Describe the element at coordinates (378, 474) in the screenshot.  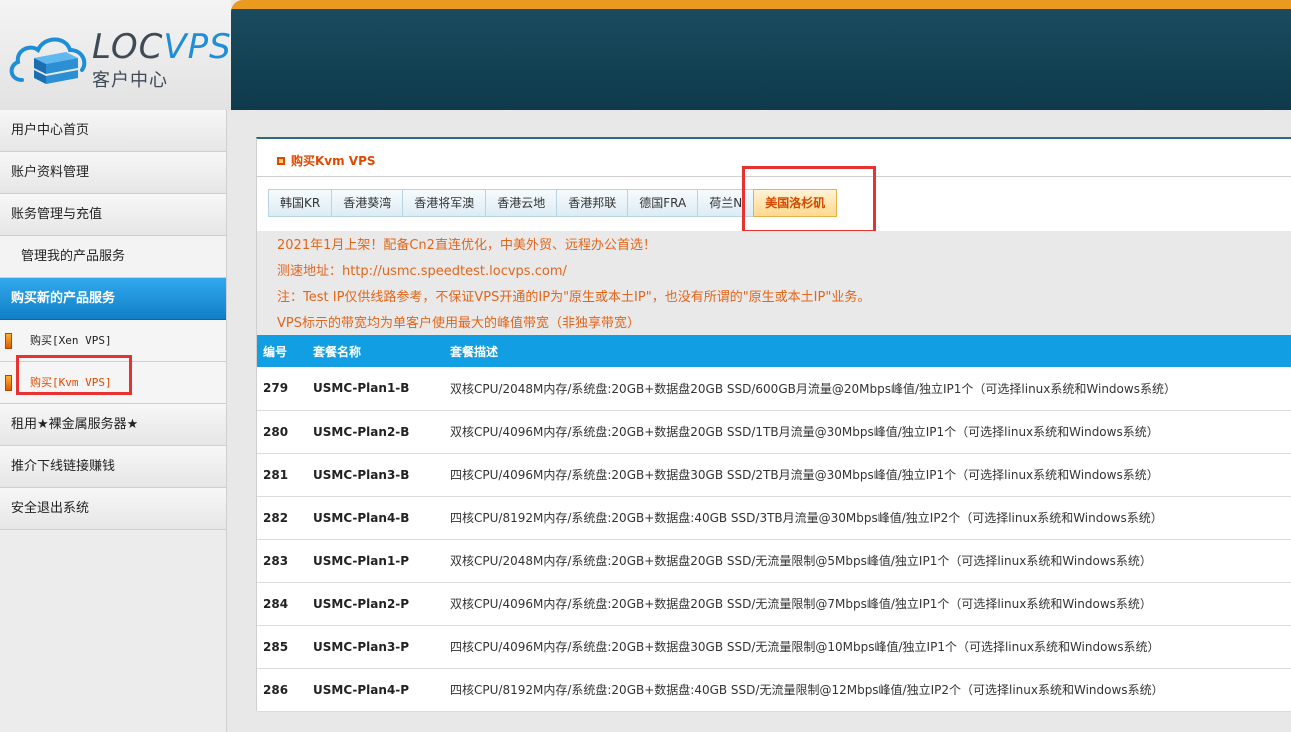
I see `plan-name: USMC-Plan3-B` at that location.